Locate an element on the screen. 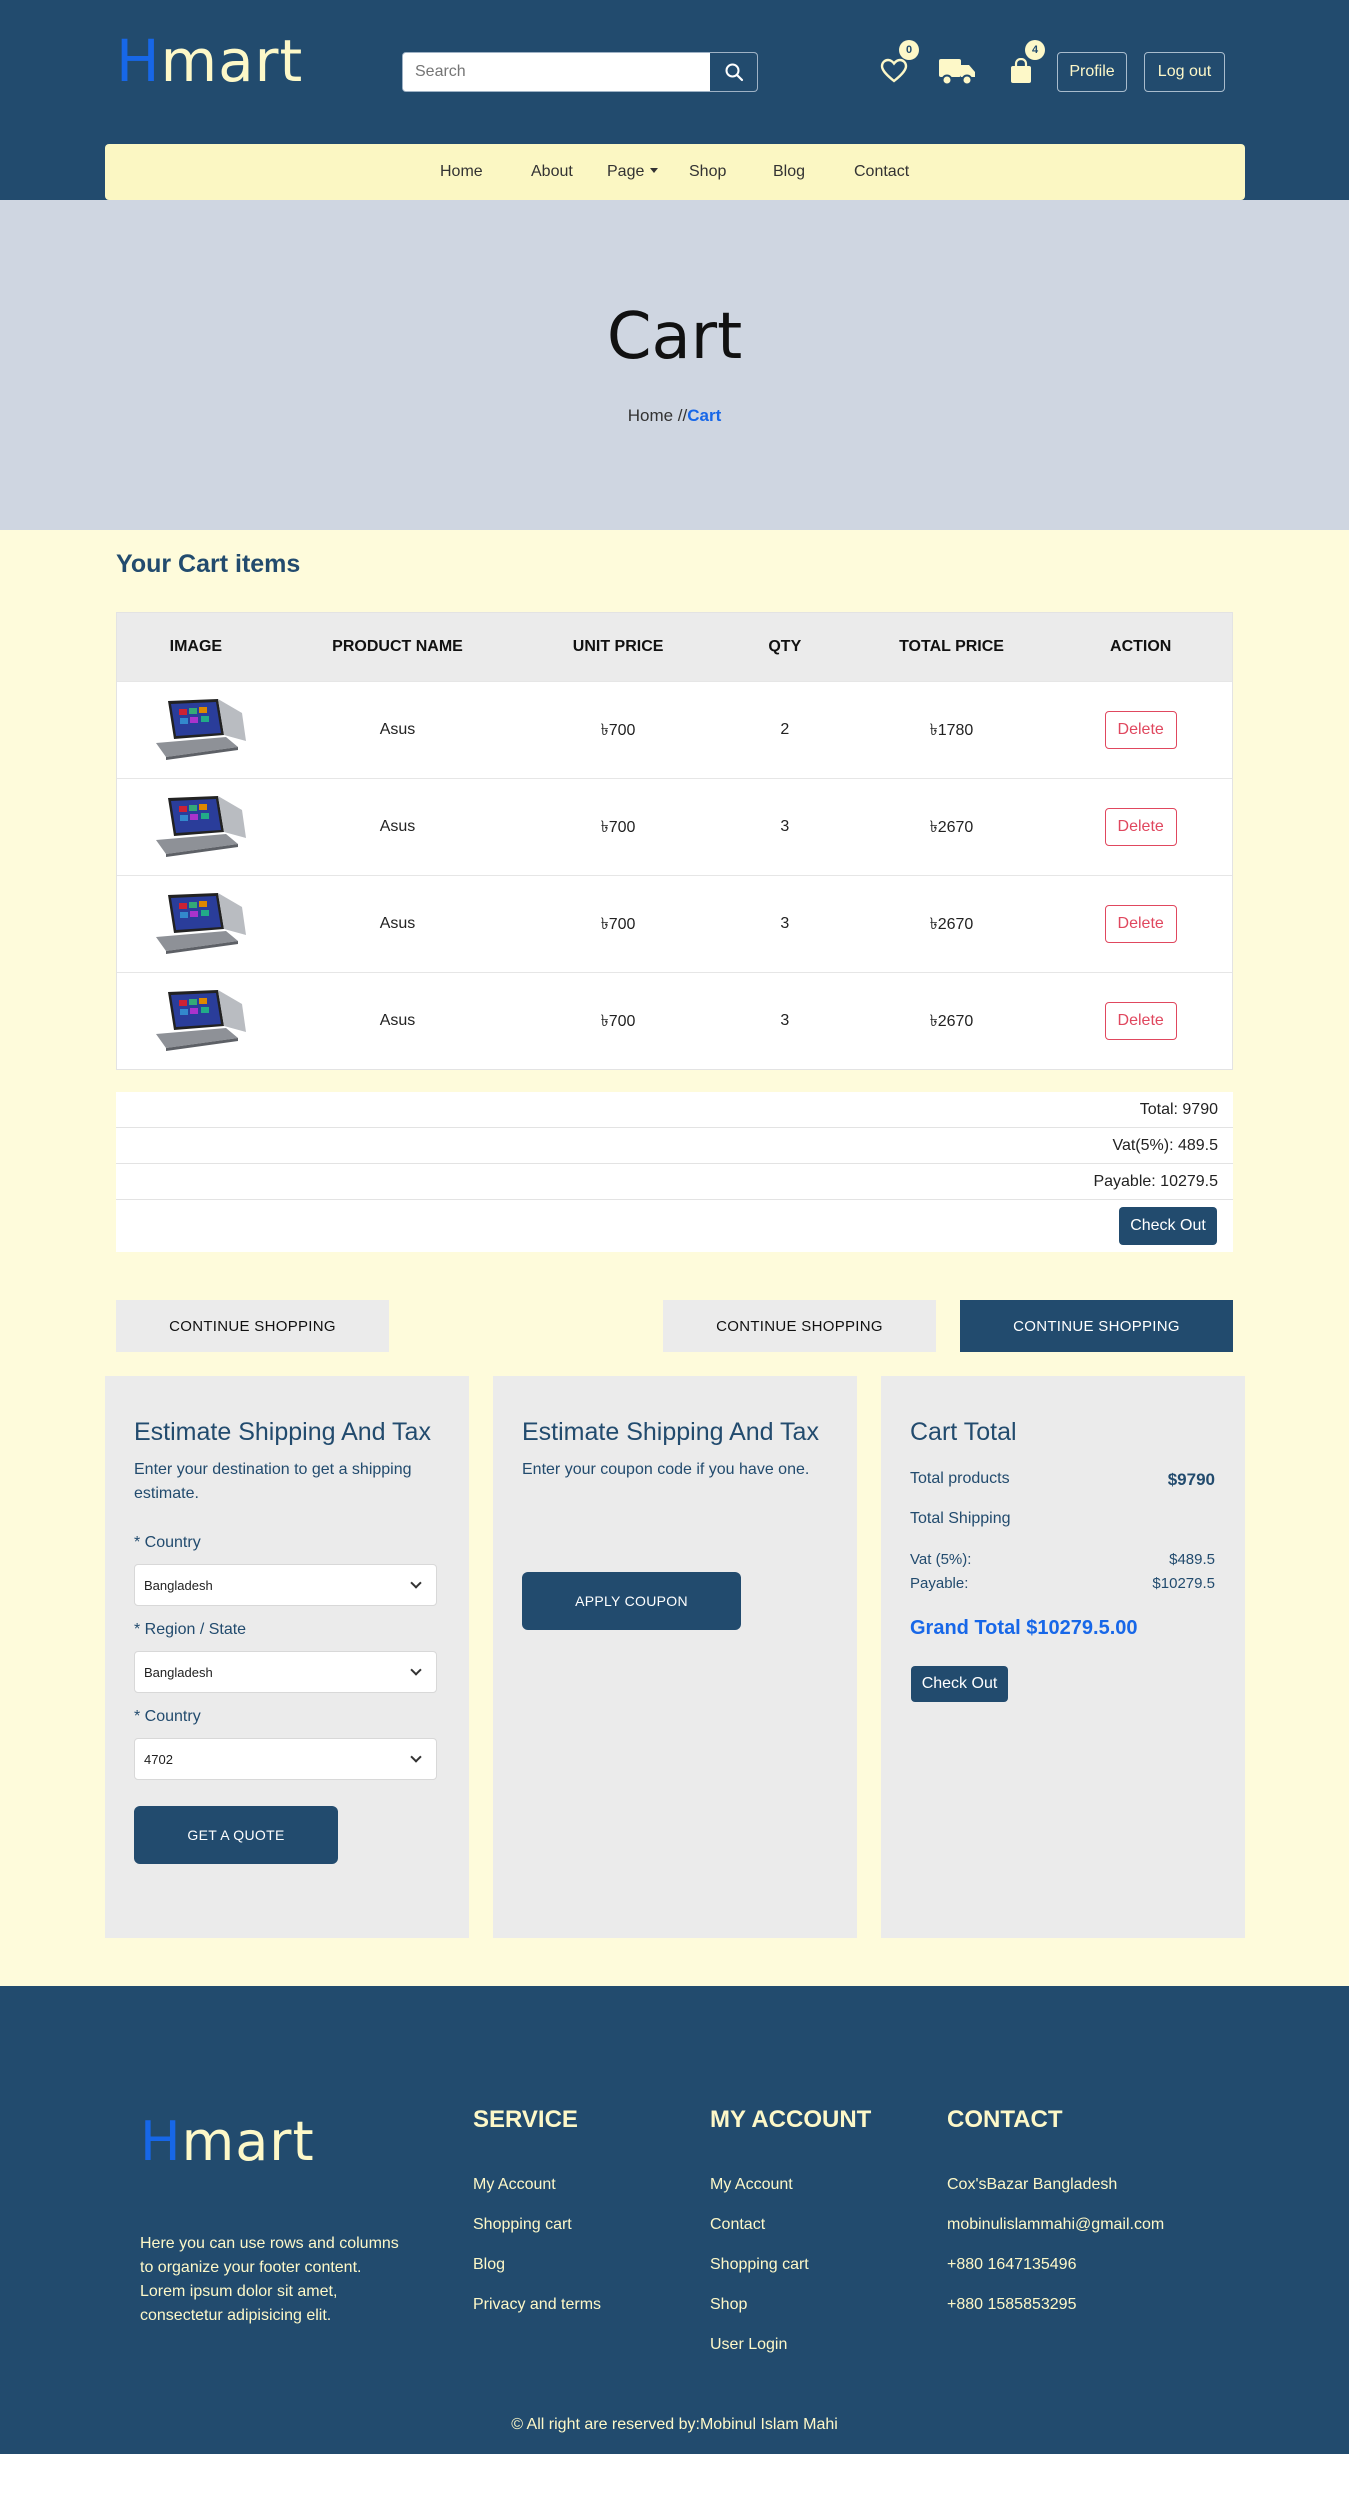 The width and height of the screenshot is (1349, 2501). column-header: TOTAL PRICE is located at coordinates (951, 646).